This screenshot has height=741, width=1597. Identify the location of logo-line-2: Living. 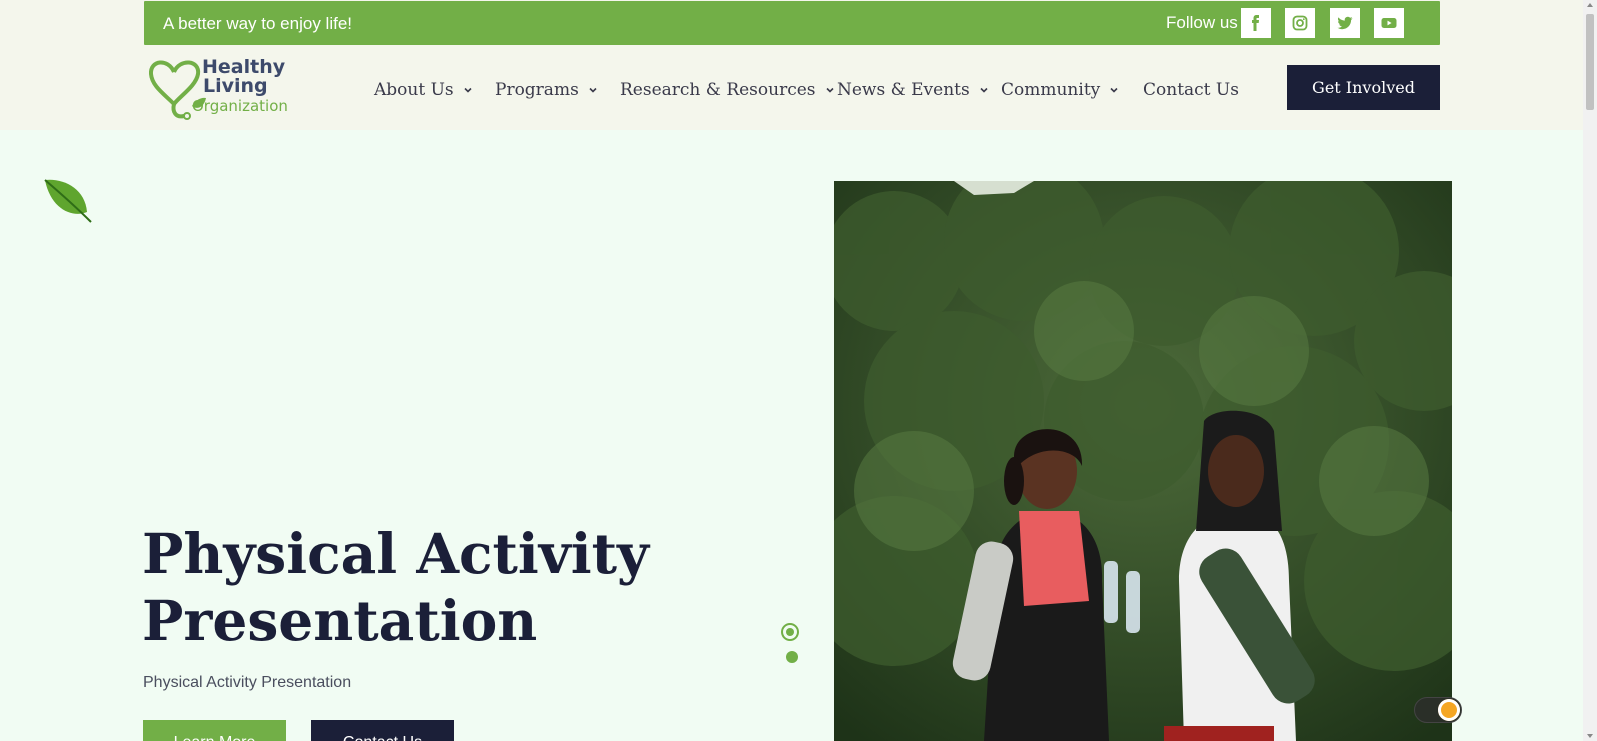
(235, 86).